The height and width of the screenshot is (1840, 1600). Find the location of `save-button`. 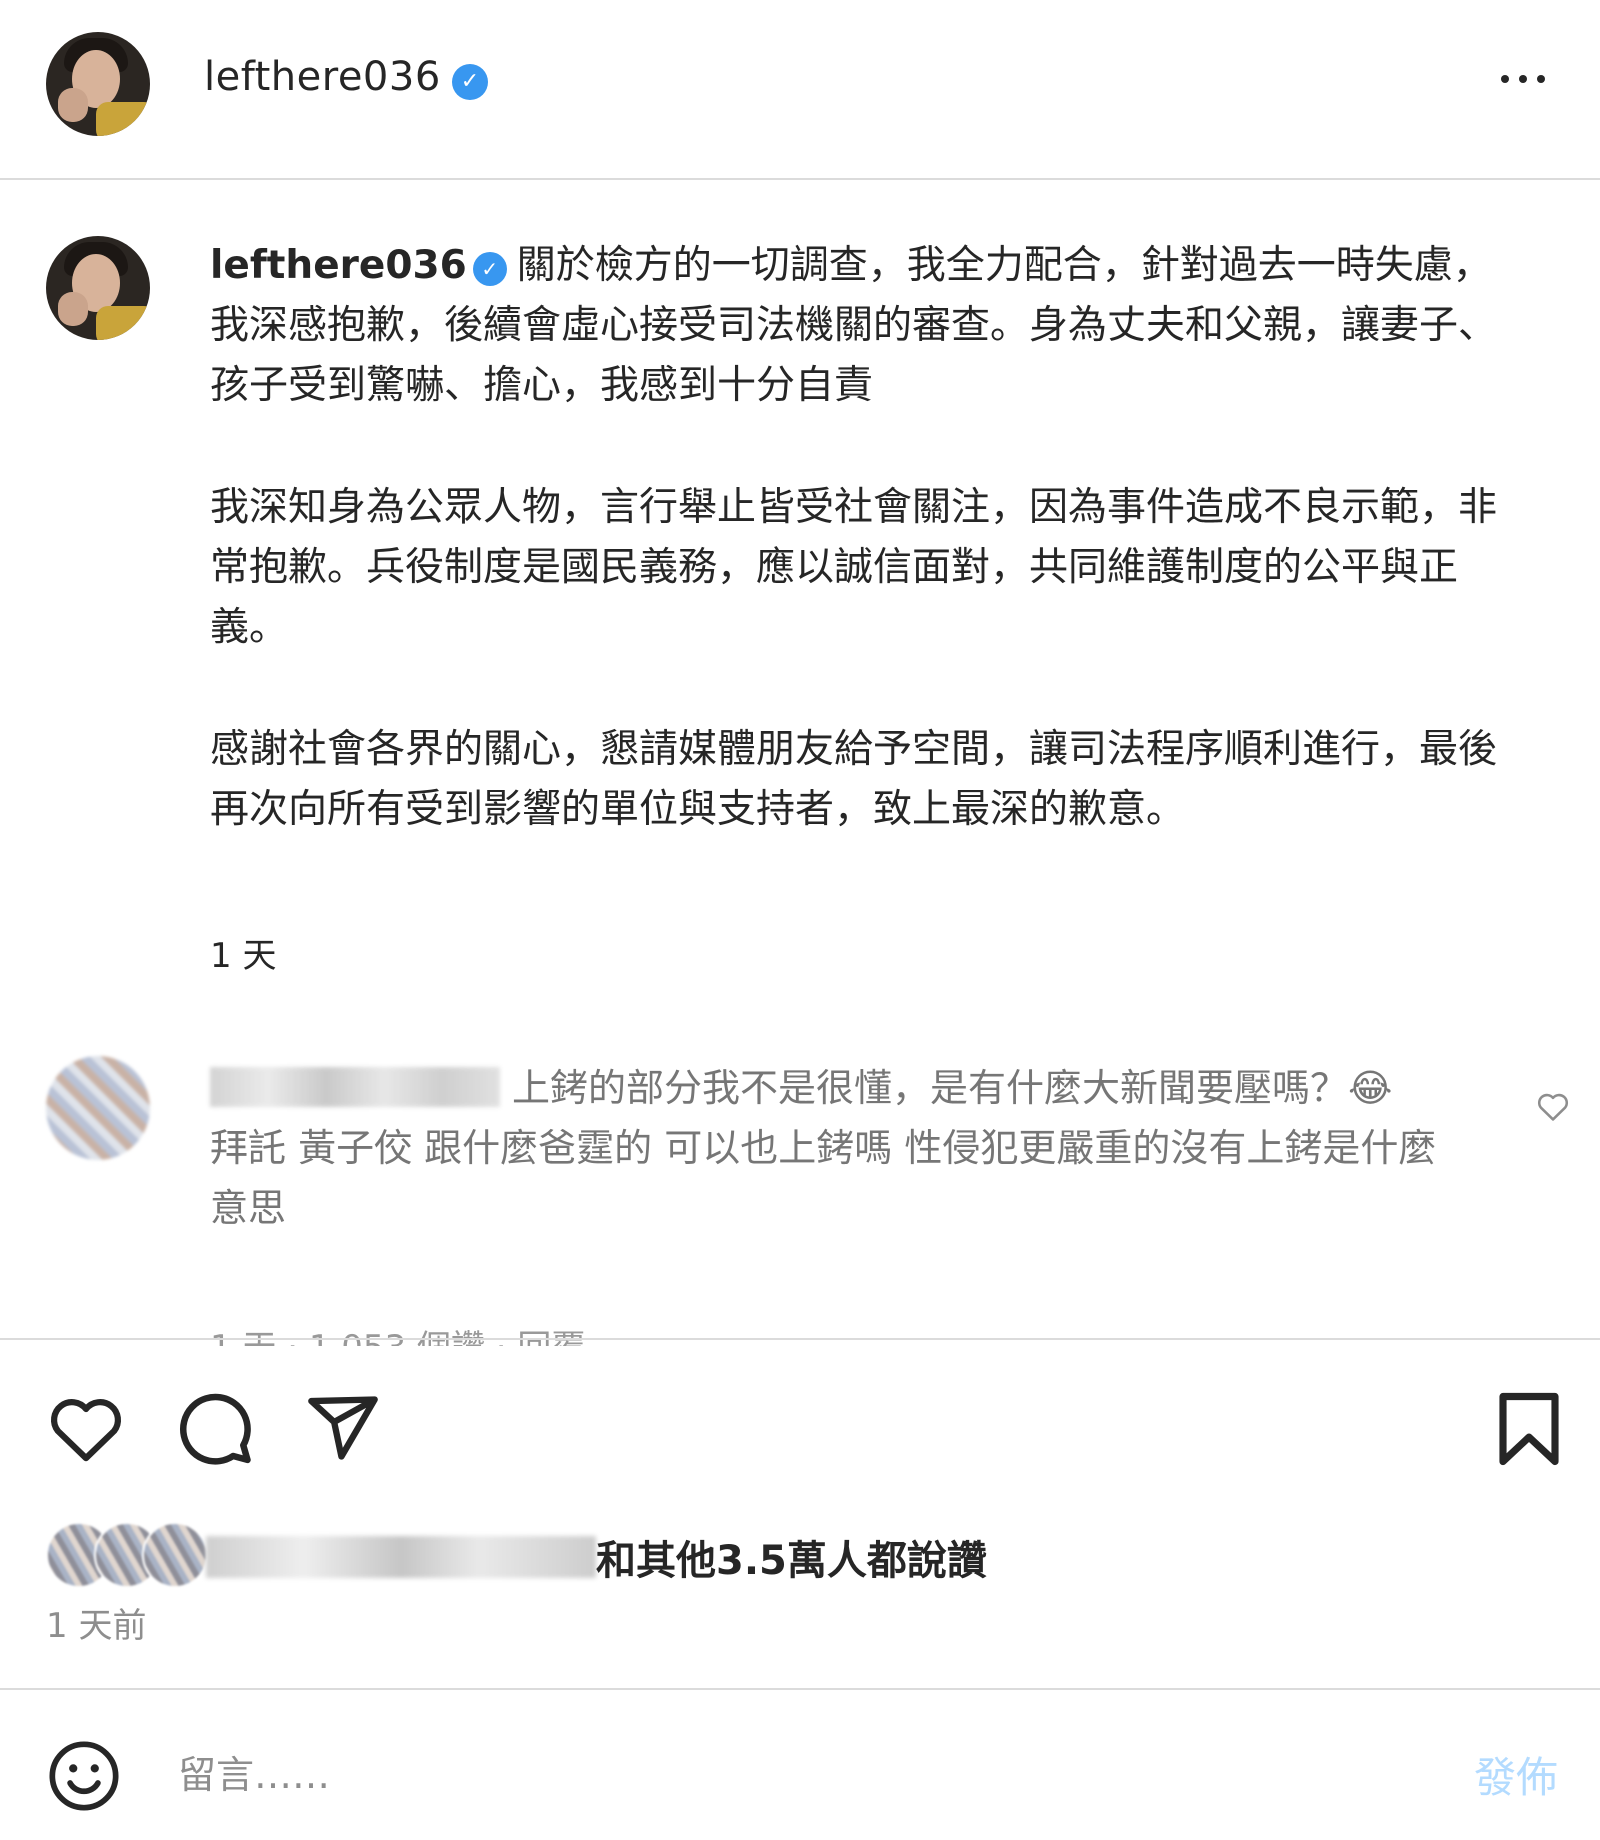

save-button is located at coordinates (1529, 1431).